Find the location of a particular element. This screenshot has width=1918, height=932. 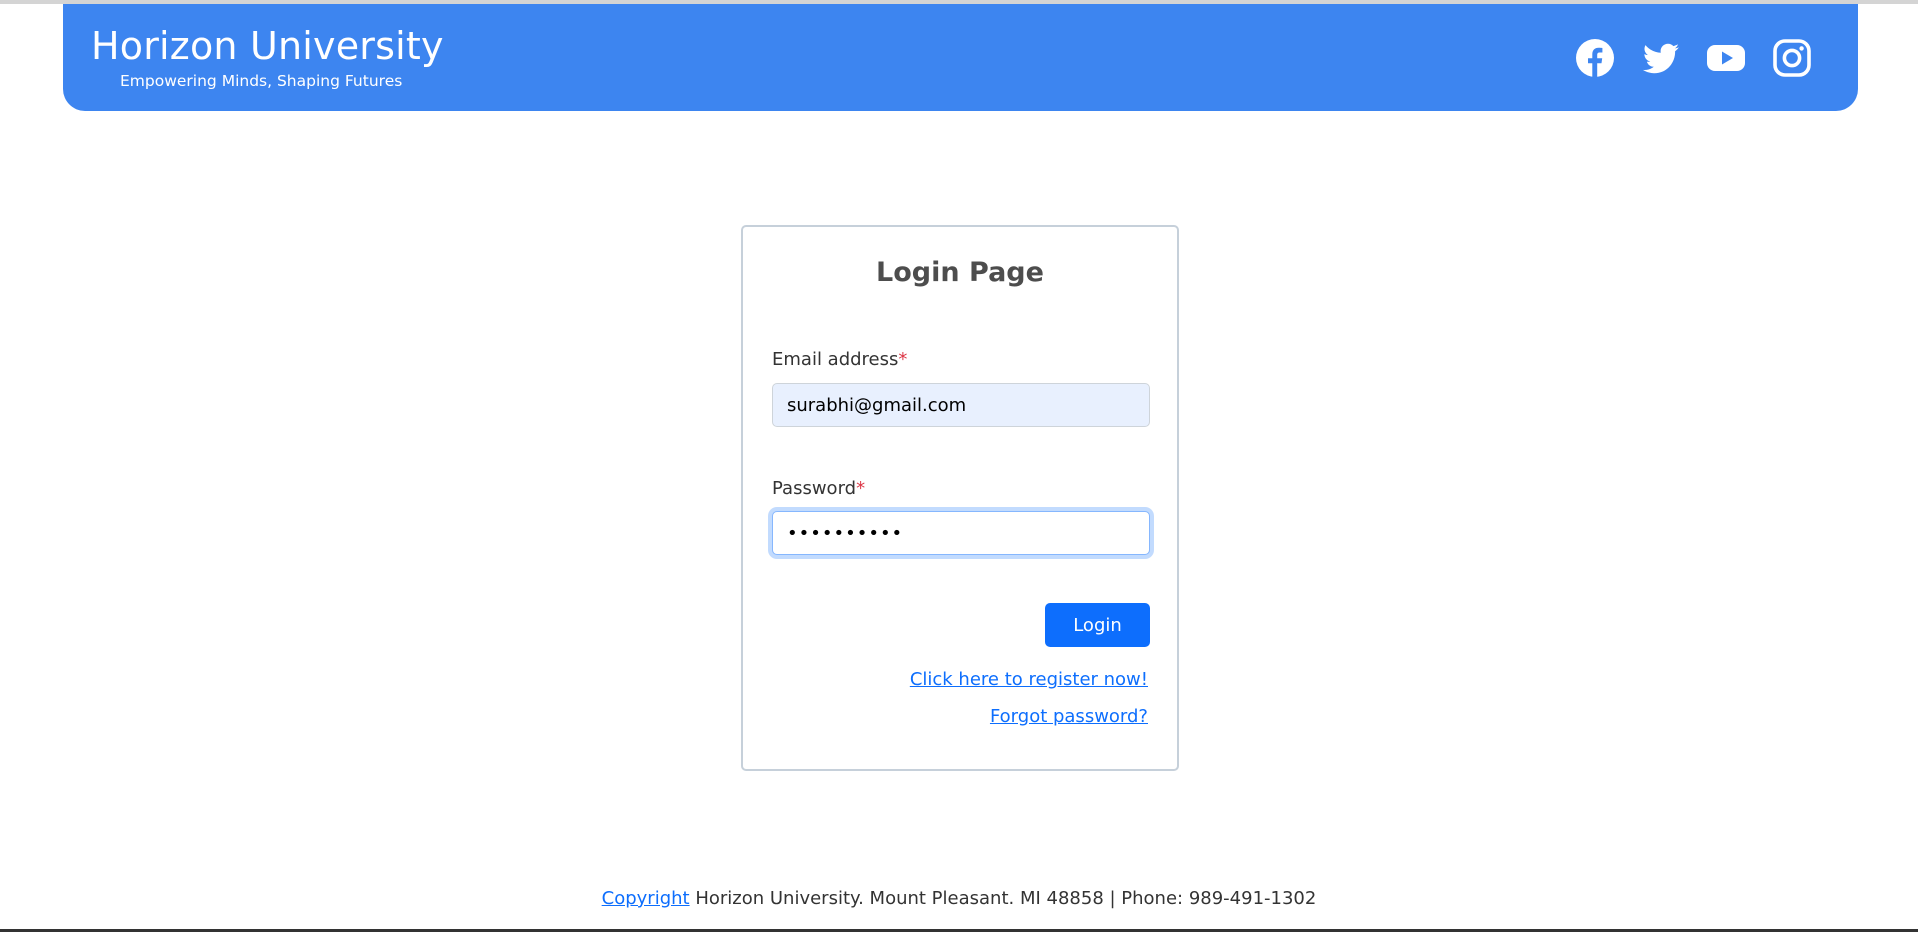

password-field is located at coordinates (961, 533).